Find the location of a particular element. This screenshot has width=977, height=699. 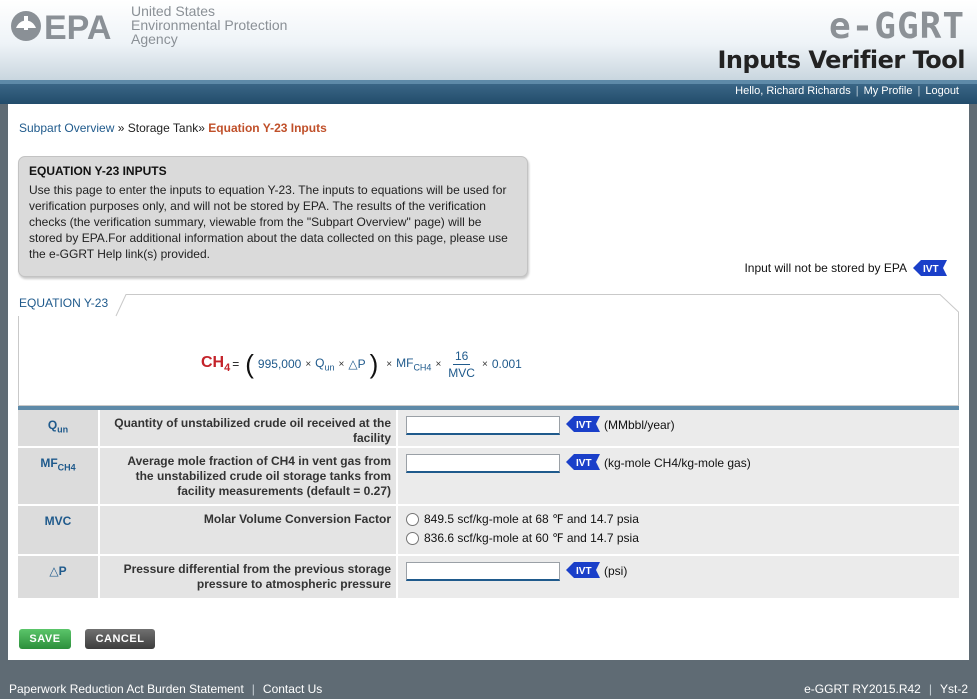

breadcrumb-subpart-overview: Subpart Overview is located at coordinates (66, 128).